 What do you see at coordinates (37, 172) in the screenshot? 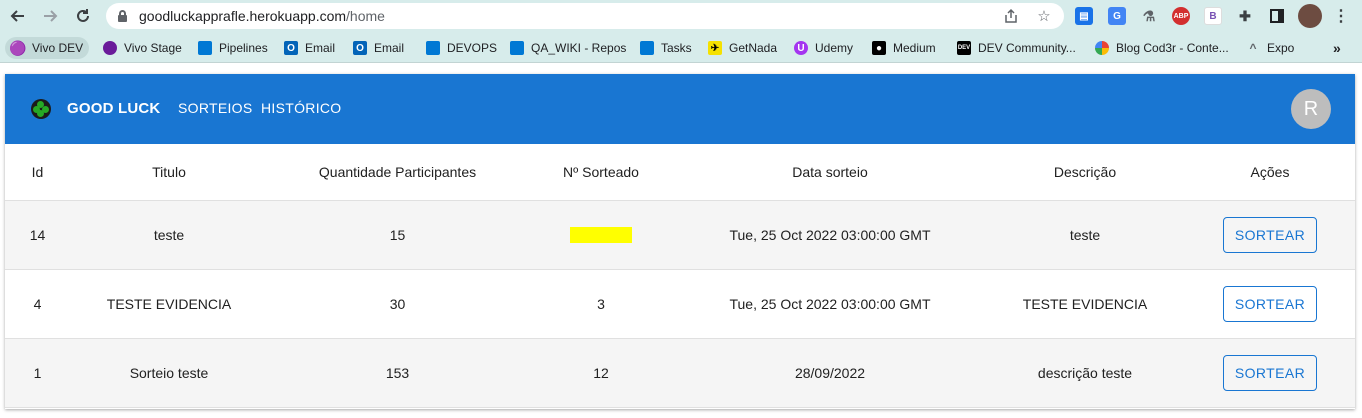
I see `header-id: Id` at bounding box center [37, 172].